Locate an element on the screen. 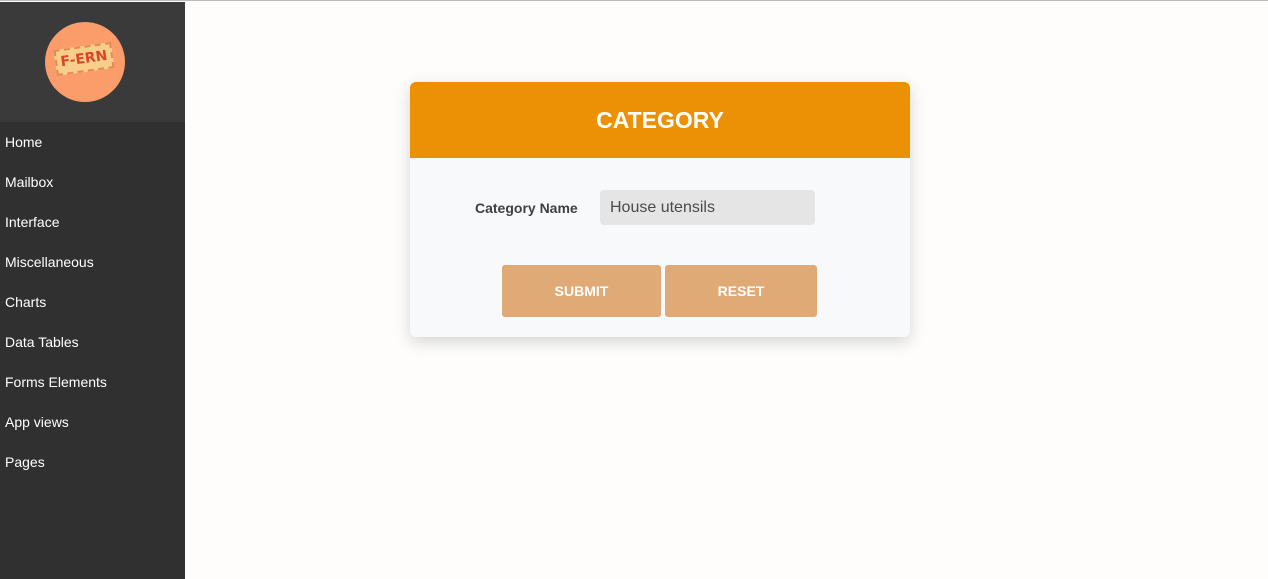 The height and width of the screenshot is (579, 1268). logo-area: F-ERN is located at coordinates (92, 62).